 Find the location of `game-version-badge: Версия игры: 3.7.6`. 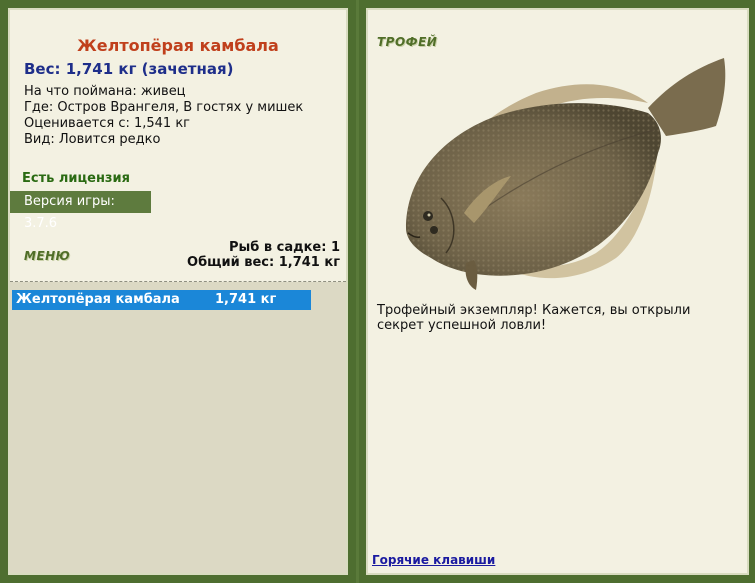

game-version-badge: Версия игры: 3.7.6 is located at coordinates (80, 211).